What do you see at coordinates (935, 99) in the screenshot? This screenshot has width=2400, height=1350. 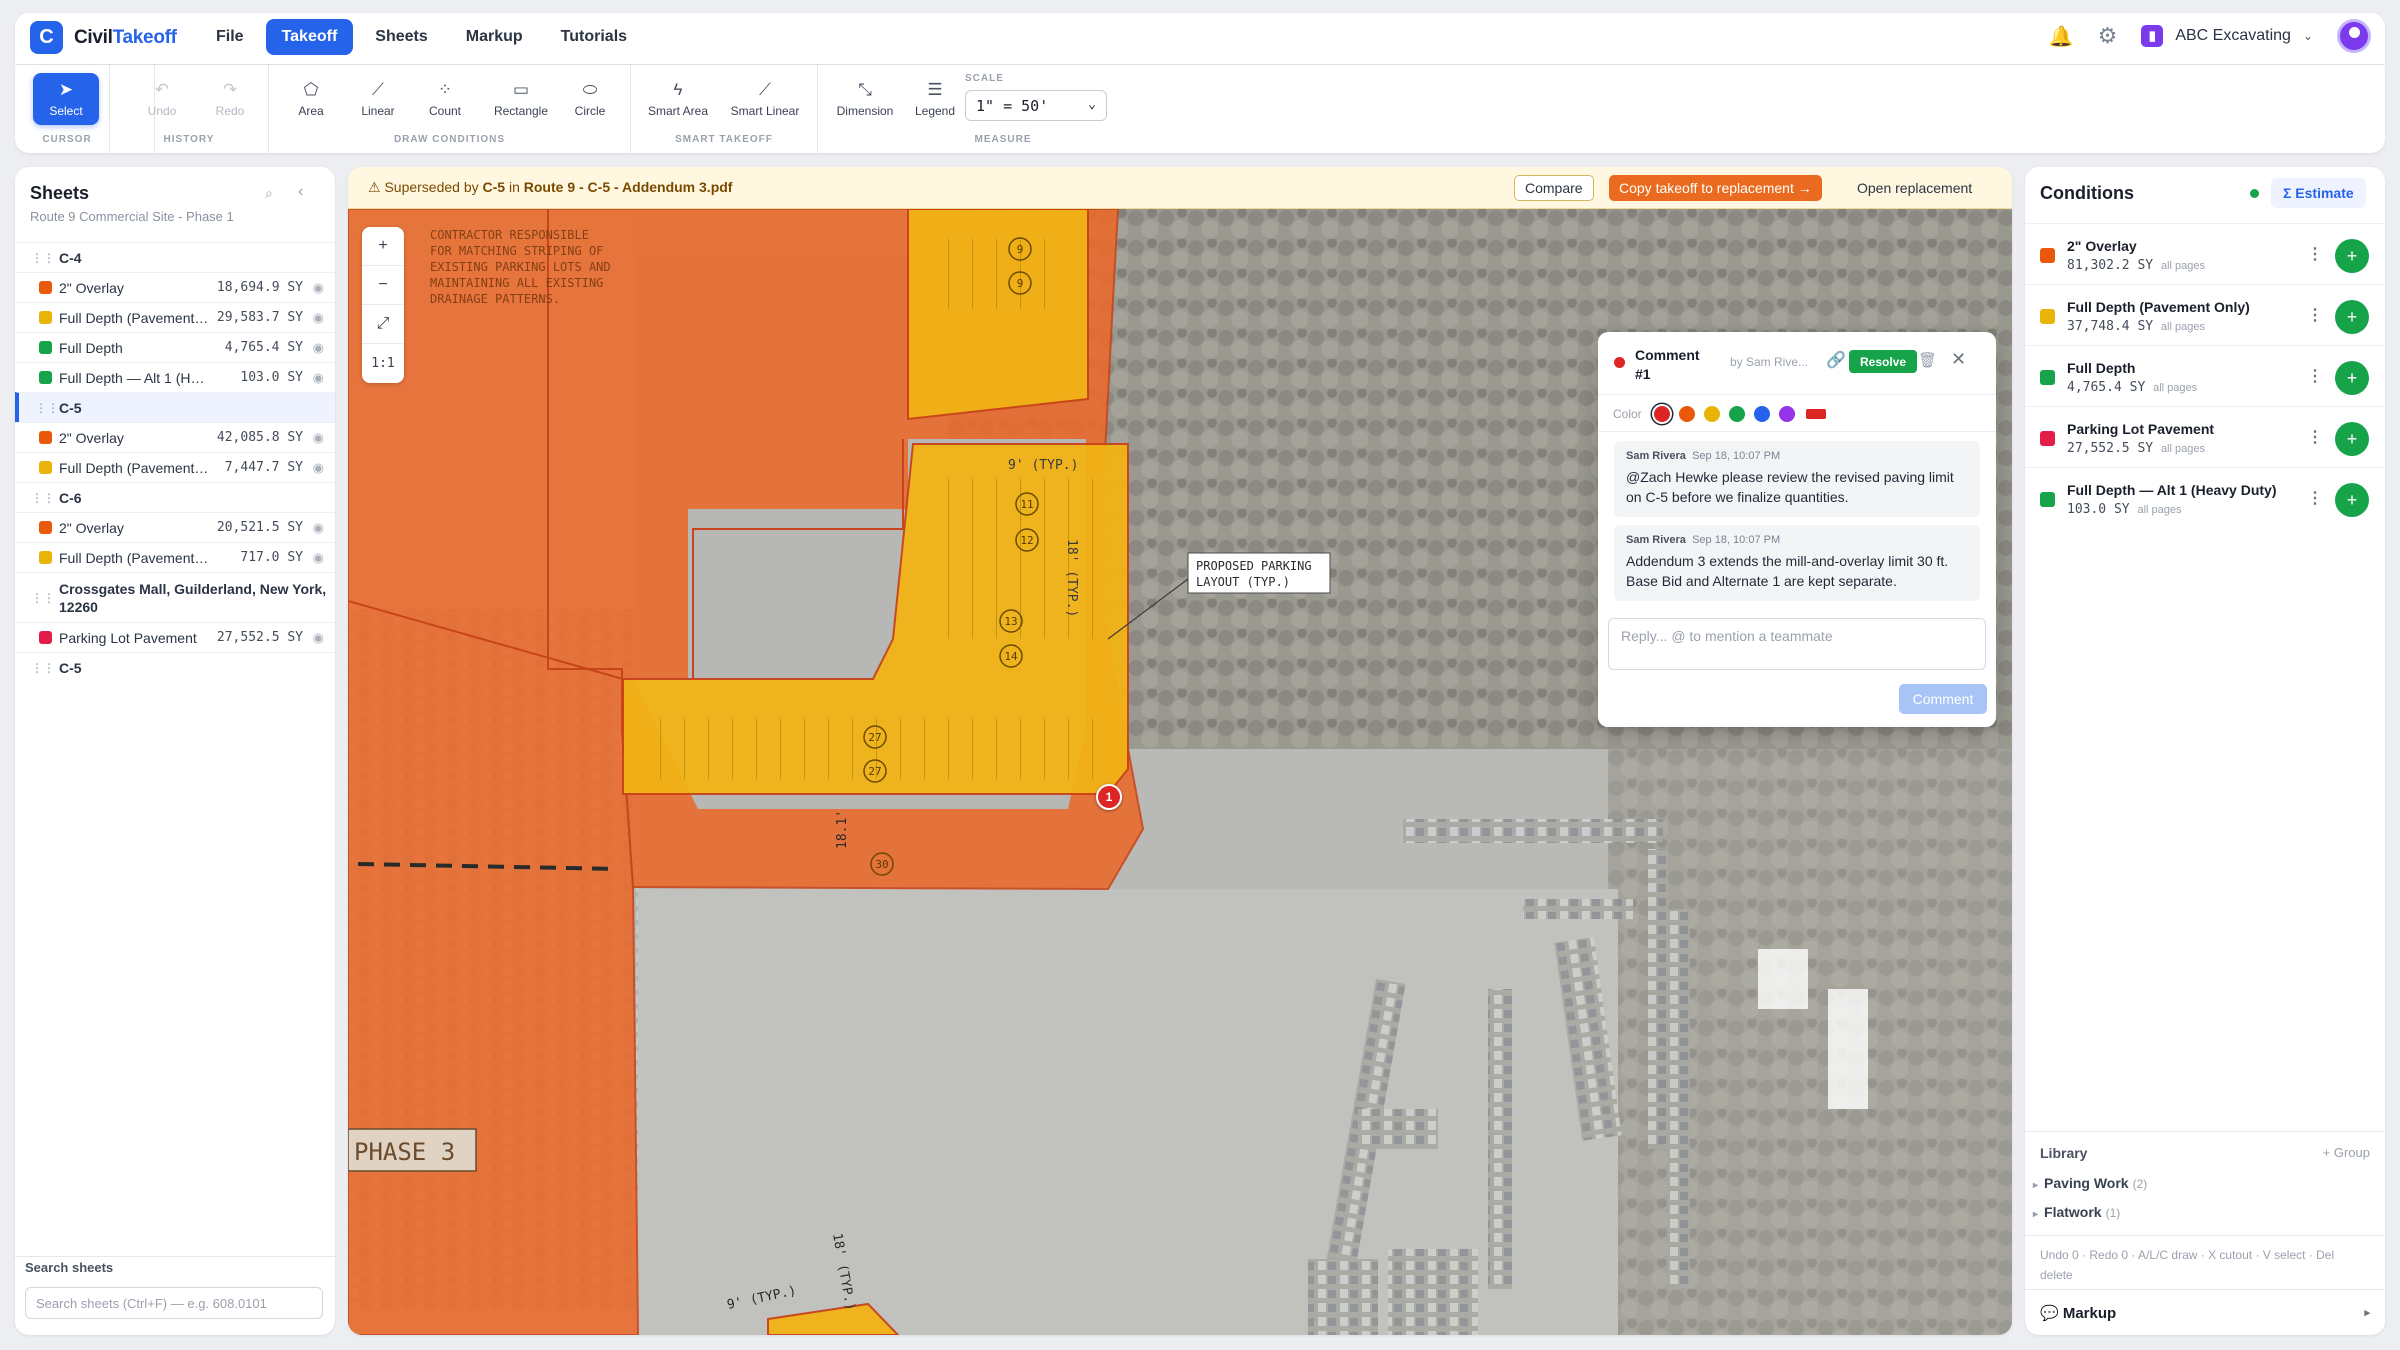 I see `legend-tool: ☰ Legend` at bounding box center [935, 99].